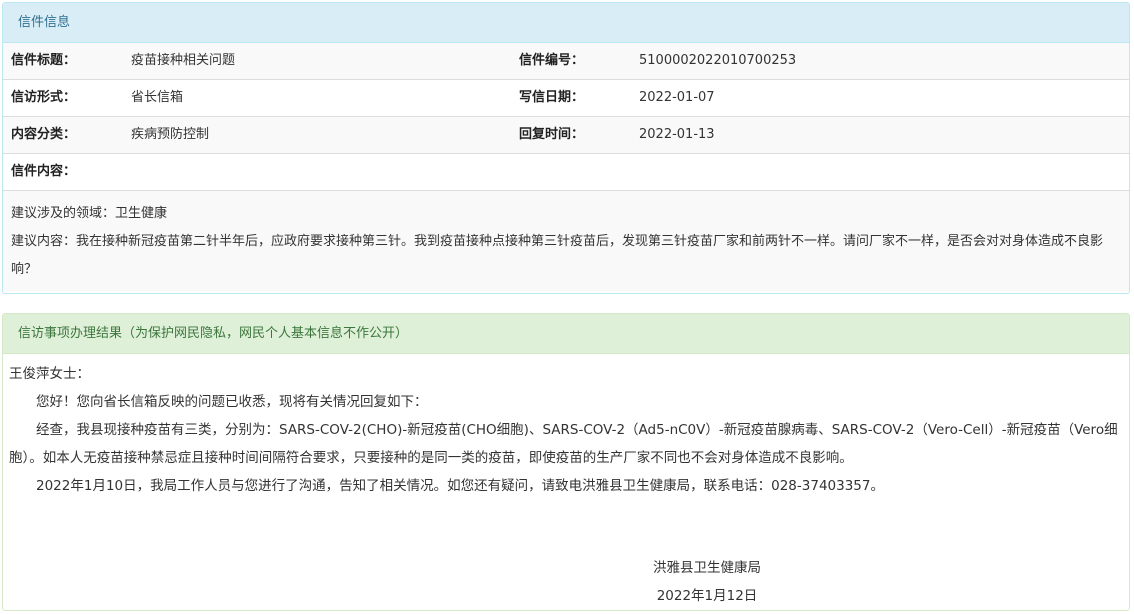 This screenshot has height=614, width=1134. Describe the element at coordinates (718, 60) in the screenshot. I see `letter-number-value: 5100002022010700253` at that location.